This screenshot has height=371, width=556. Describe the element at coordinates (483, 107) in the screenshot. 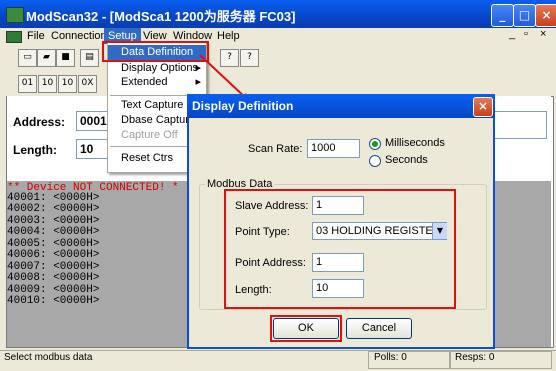

I see `dialog-close-button: ×` at that location.